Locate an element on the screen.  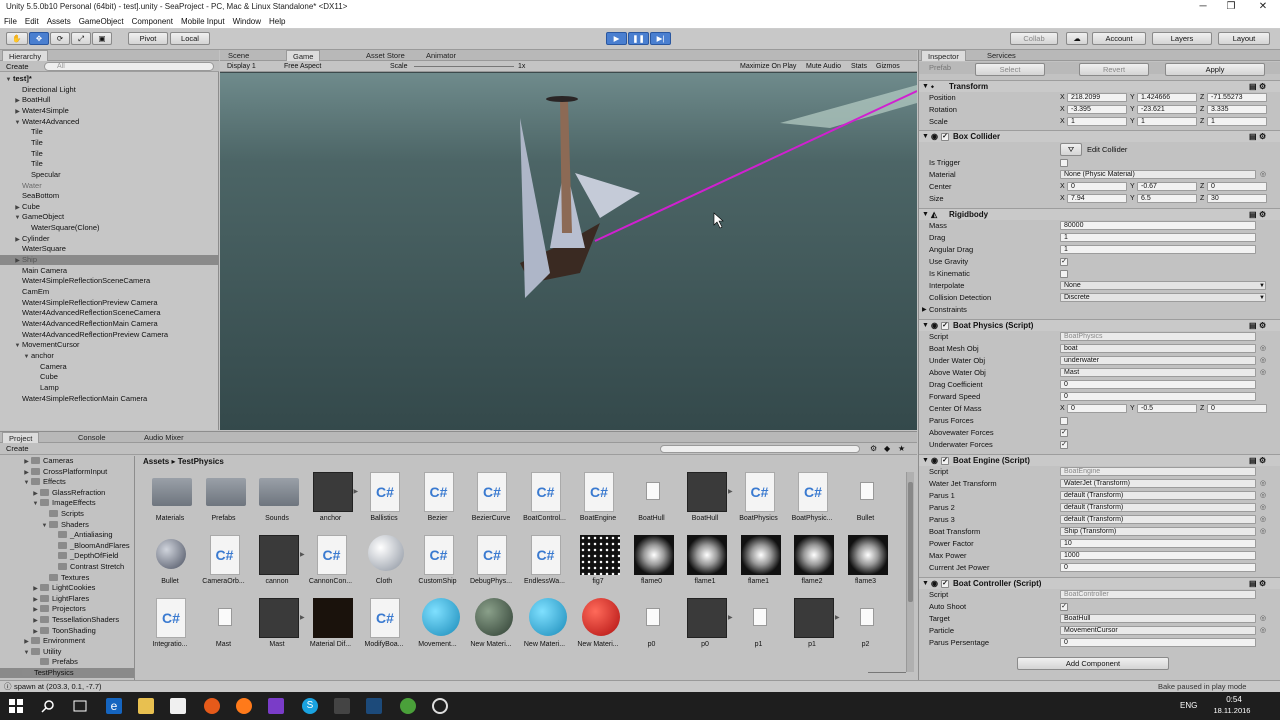
y-value-field: -0.67 is located at coordinates (1167, 186).